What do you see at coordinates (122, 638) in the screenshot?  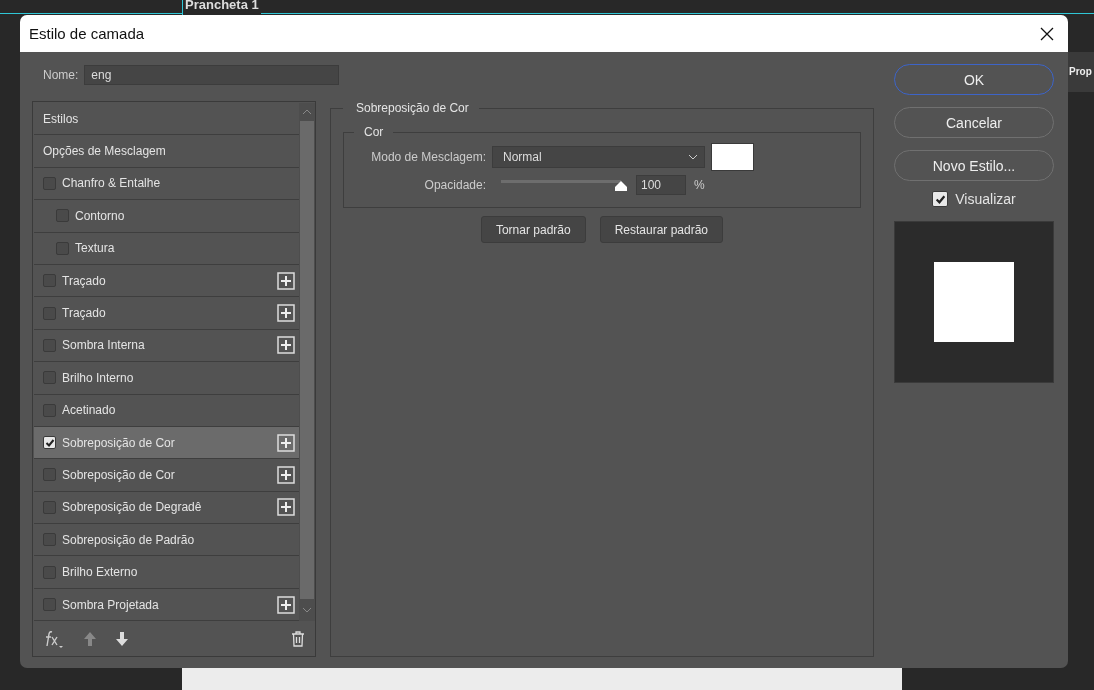 I see `down-arrow-icon` at bounding box center [122, 638].